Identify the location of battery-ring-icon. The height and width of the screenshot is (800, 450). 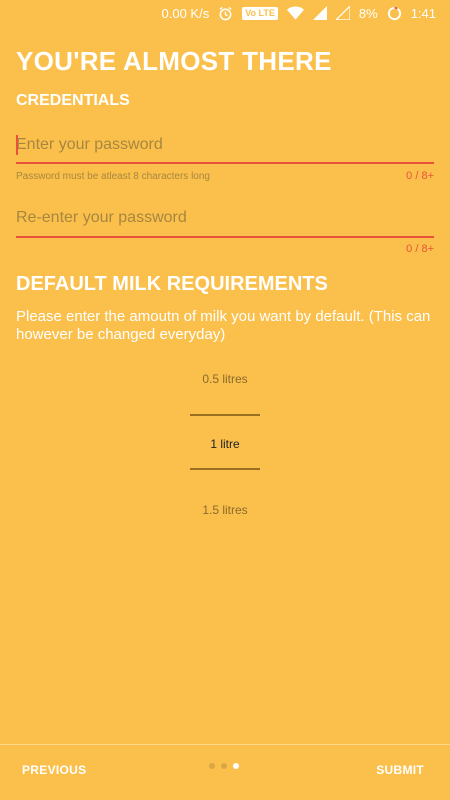
(394, 13).